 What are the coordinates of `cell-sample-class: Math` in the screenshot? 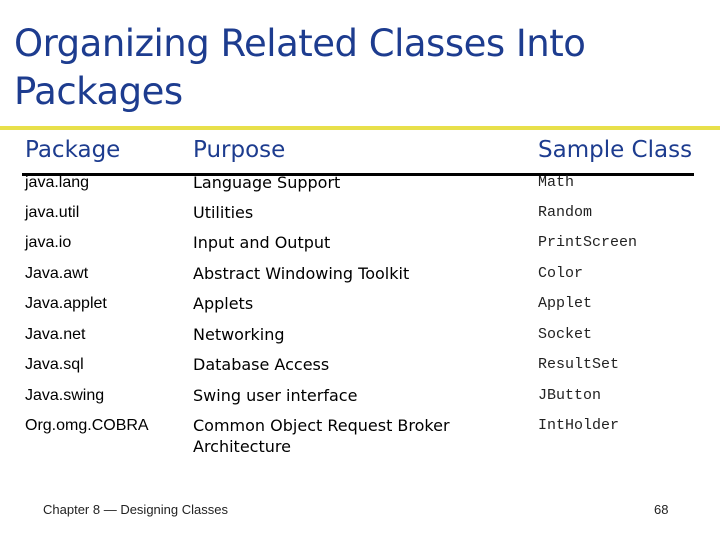 It's located at (556, 182).